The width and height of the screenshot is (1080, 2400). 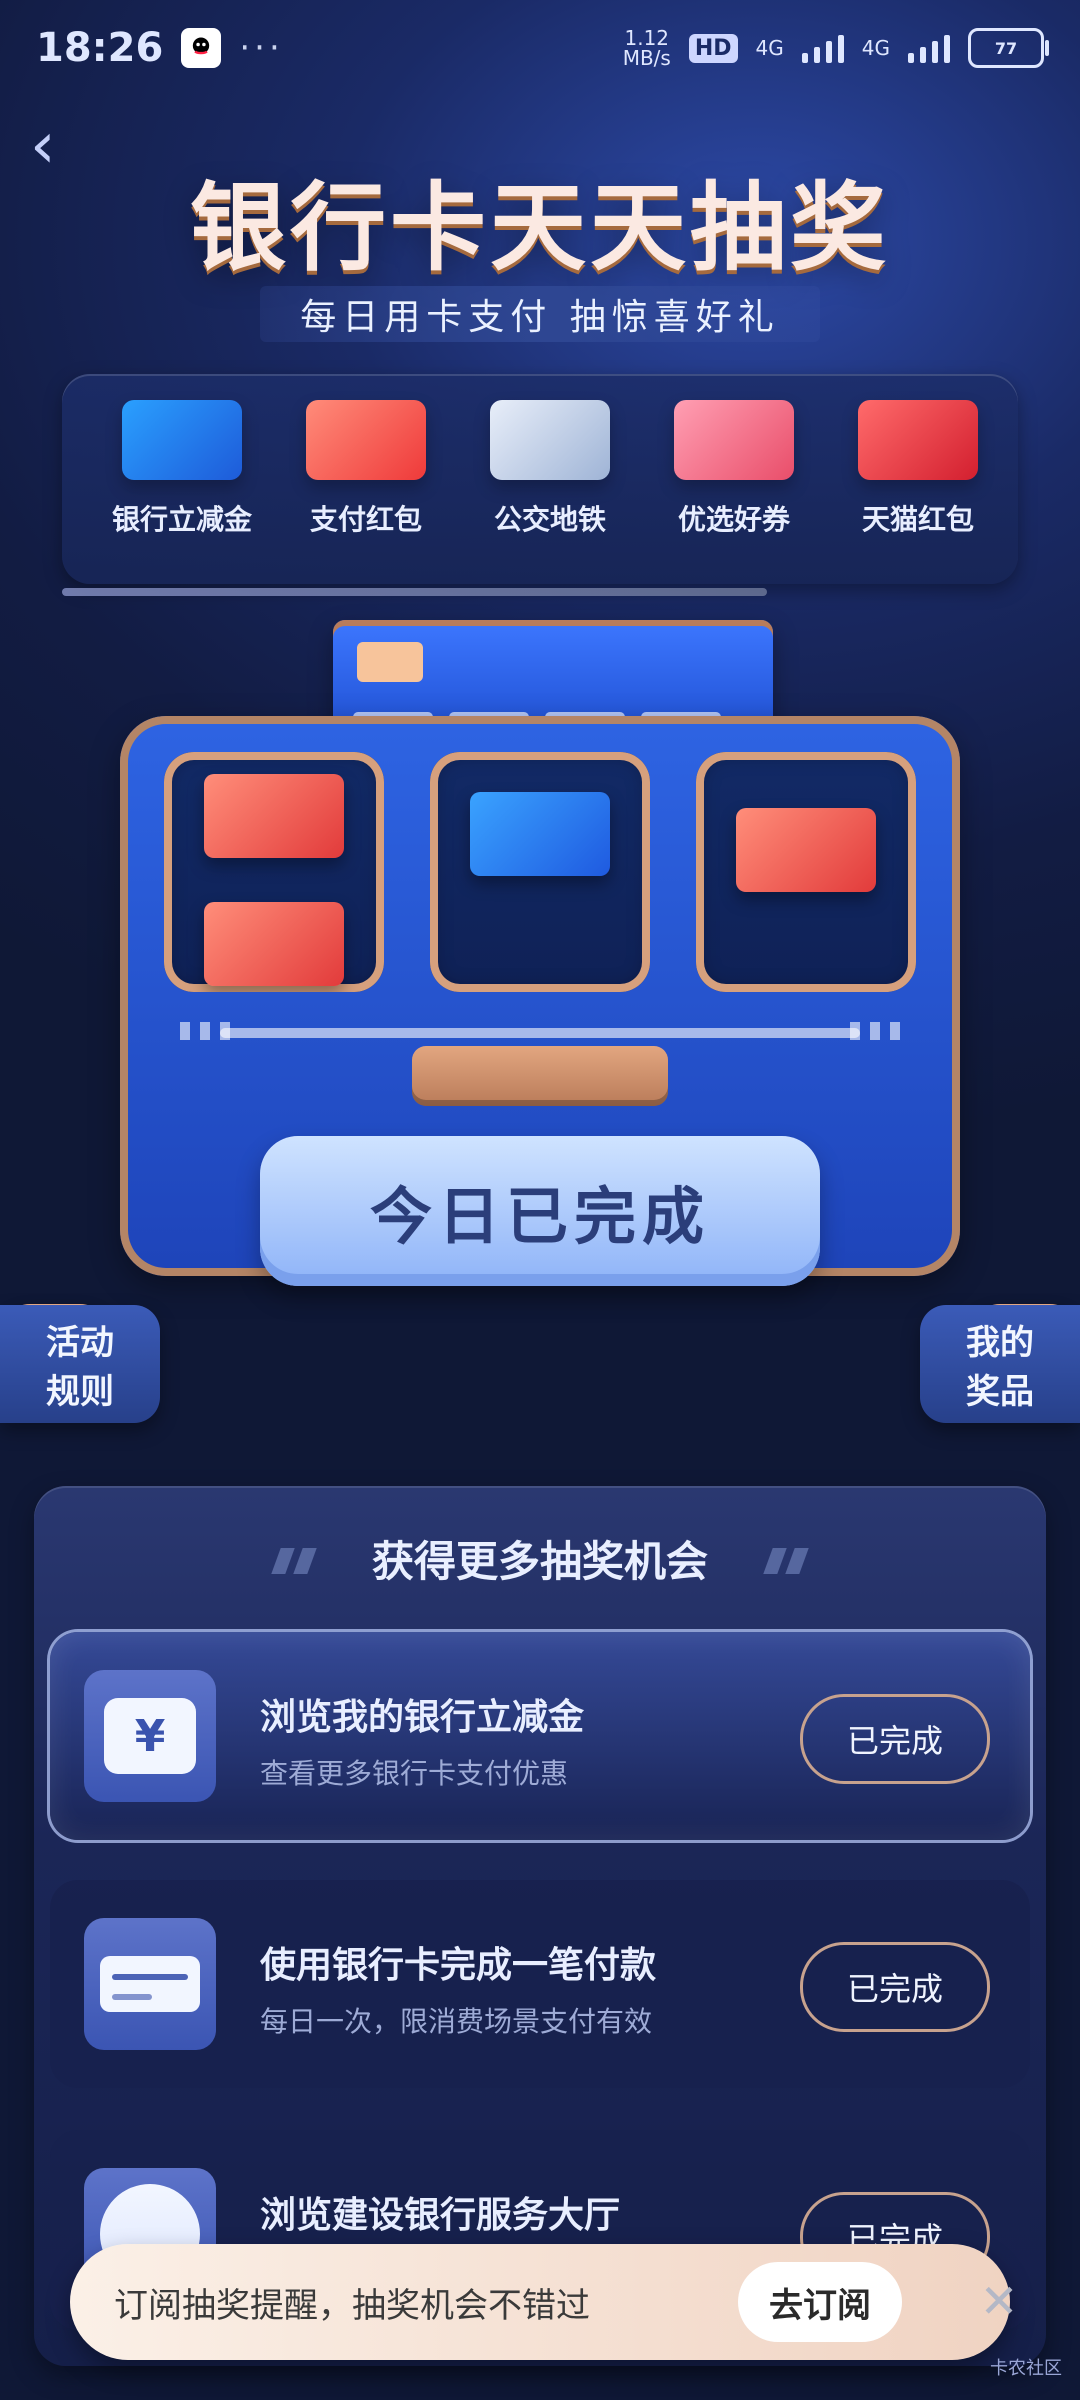 What do you see at coordinates (1000, 1367) in the screenshot?
I see `my-prizes-label: 我的 奖品` at bounding box center [1000, 1367].